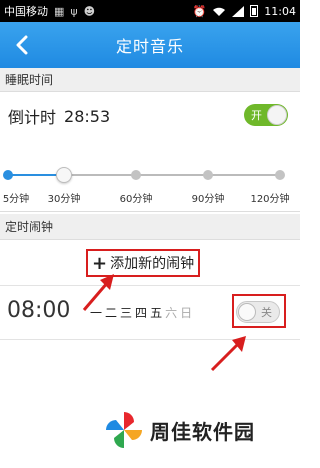 The height and width of the screenshot is (468, 320). What do you see at coordinates (156, 313) in the screenshot?
I see `day-fri: 五` at bounding box center [156, 313].